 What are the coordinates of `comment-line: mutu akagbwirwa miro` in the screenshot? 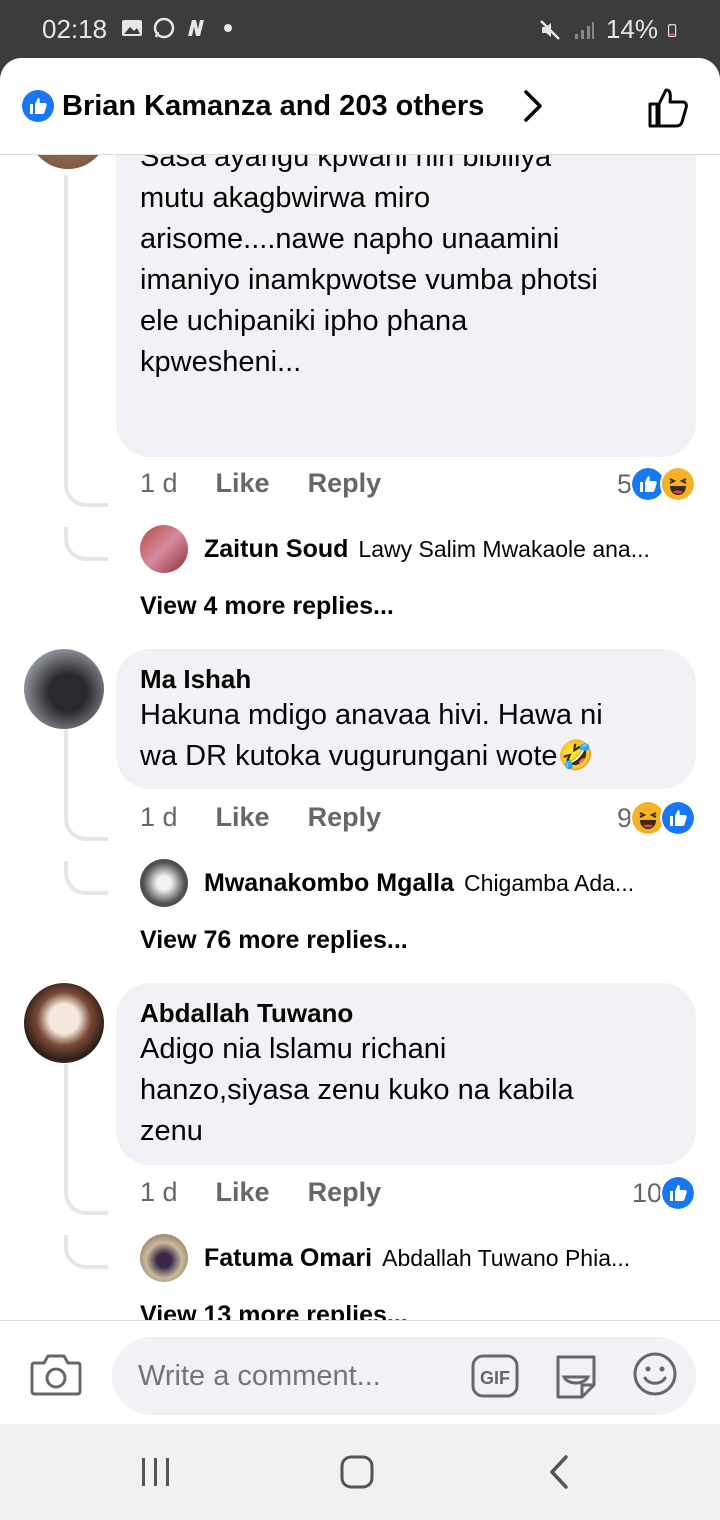 It's located at (285, 198).